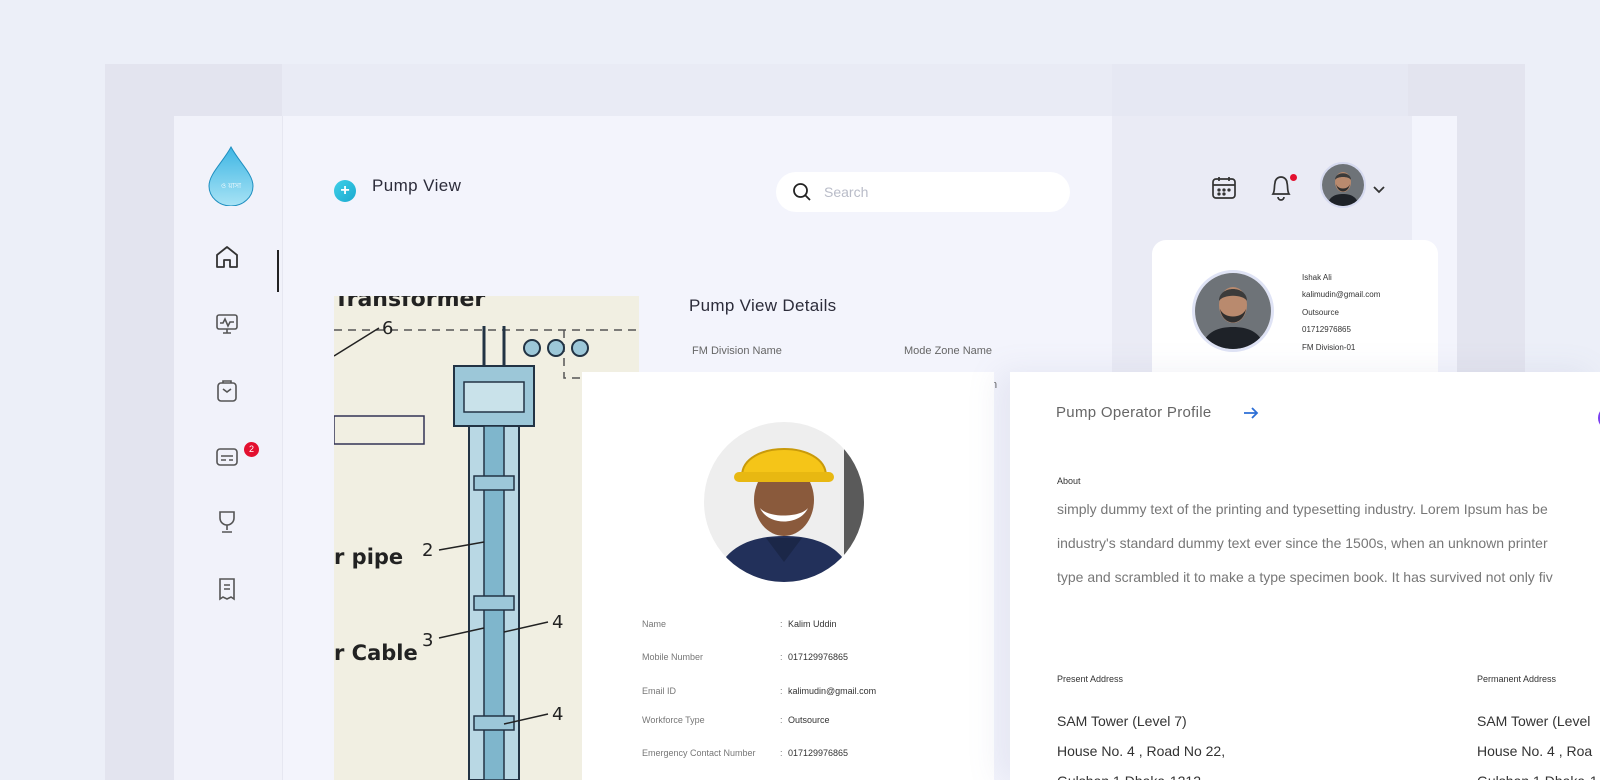  What do you see at coordinates (227, 391) in the screenshot?
I see `clipboard-icon` at bounding box center [227, 391].